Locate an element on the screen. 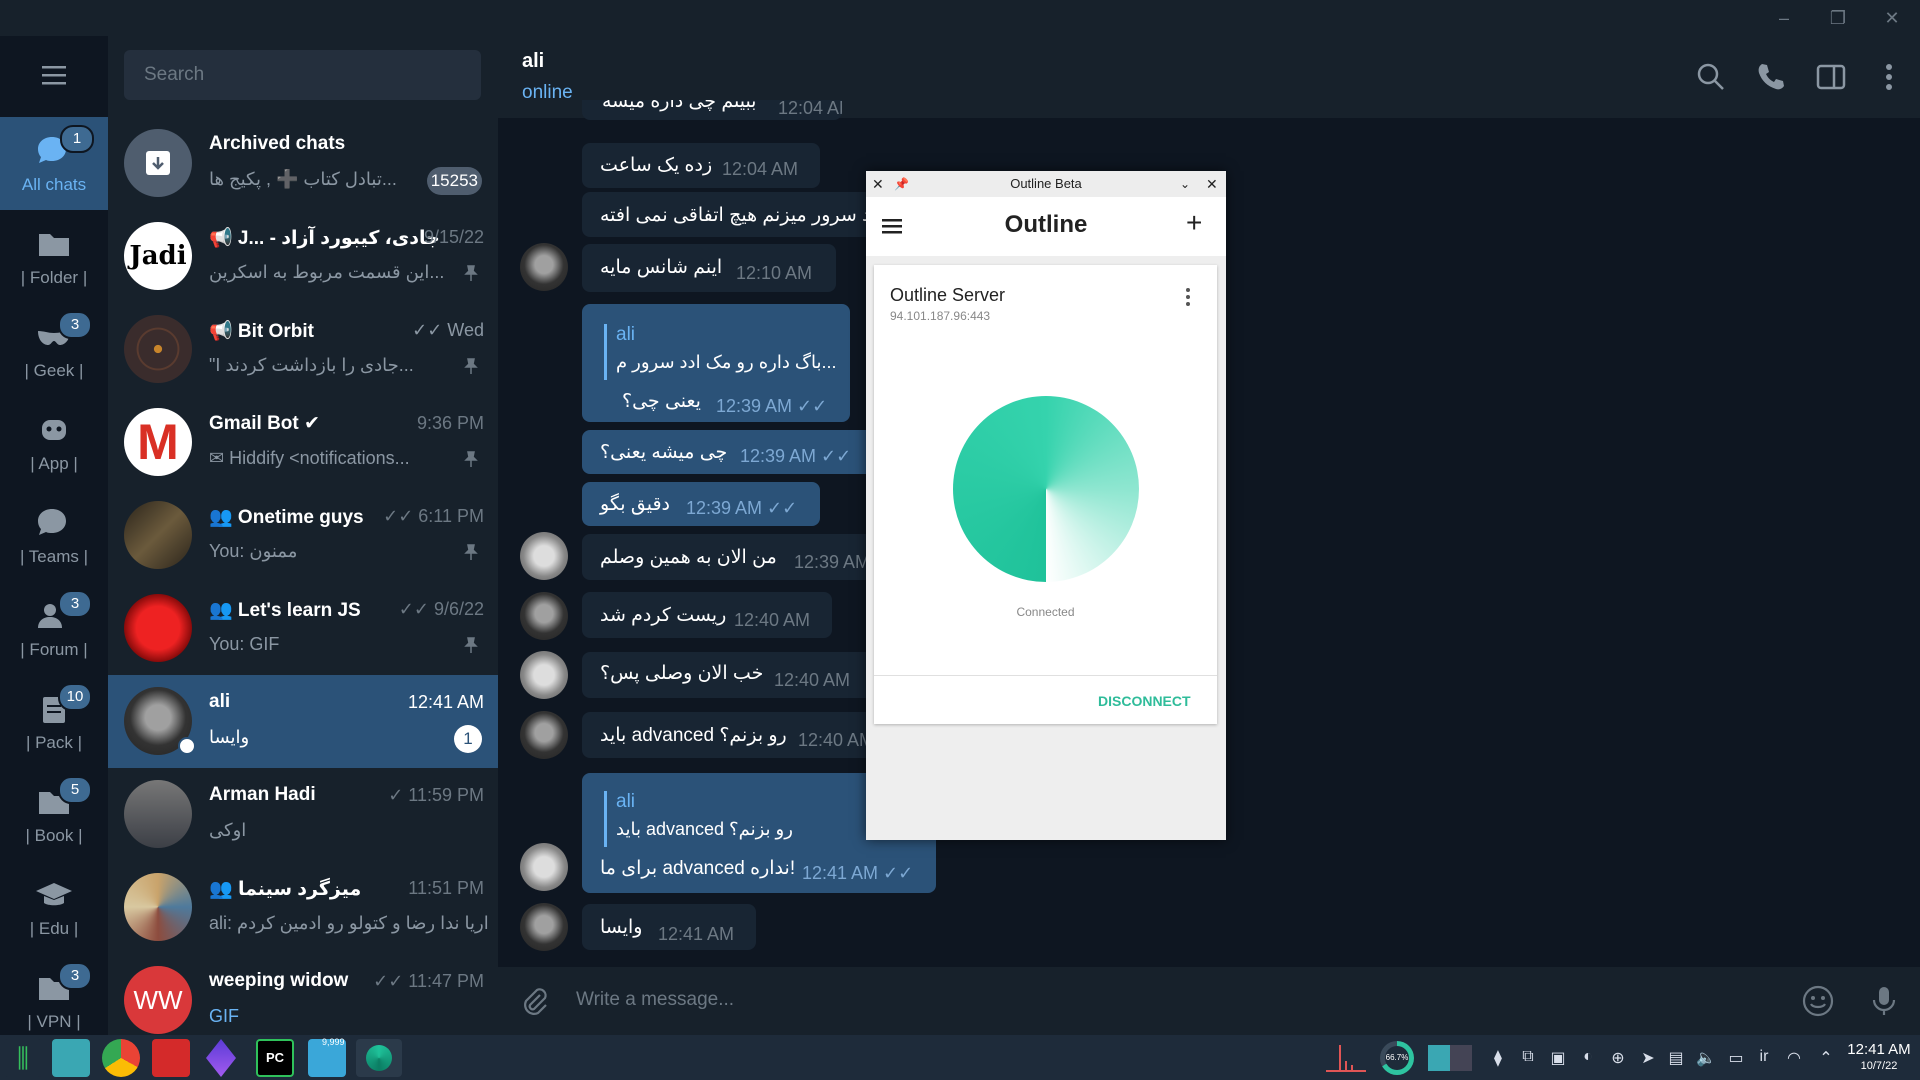 Image resolution: width=1920 pixels, height=1080 pixels. dropbox-icon: ⧫ is located at coordinates (1498, 1058).